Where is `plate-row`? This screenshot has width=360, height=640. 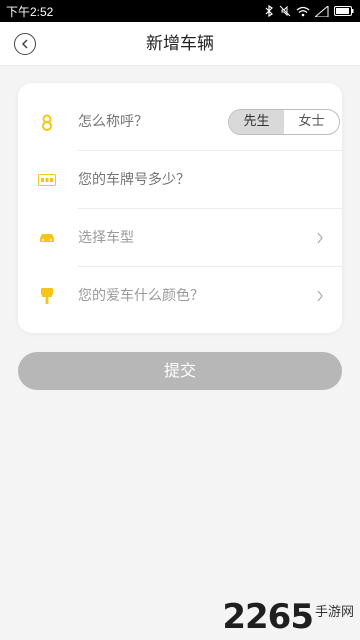 plate-row is located at coordinates (180, 180).